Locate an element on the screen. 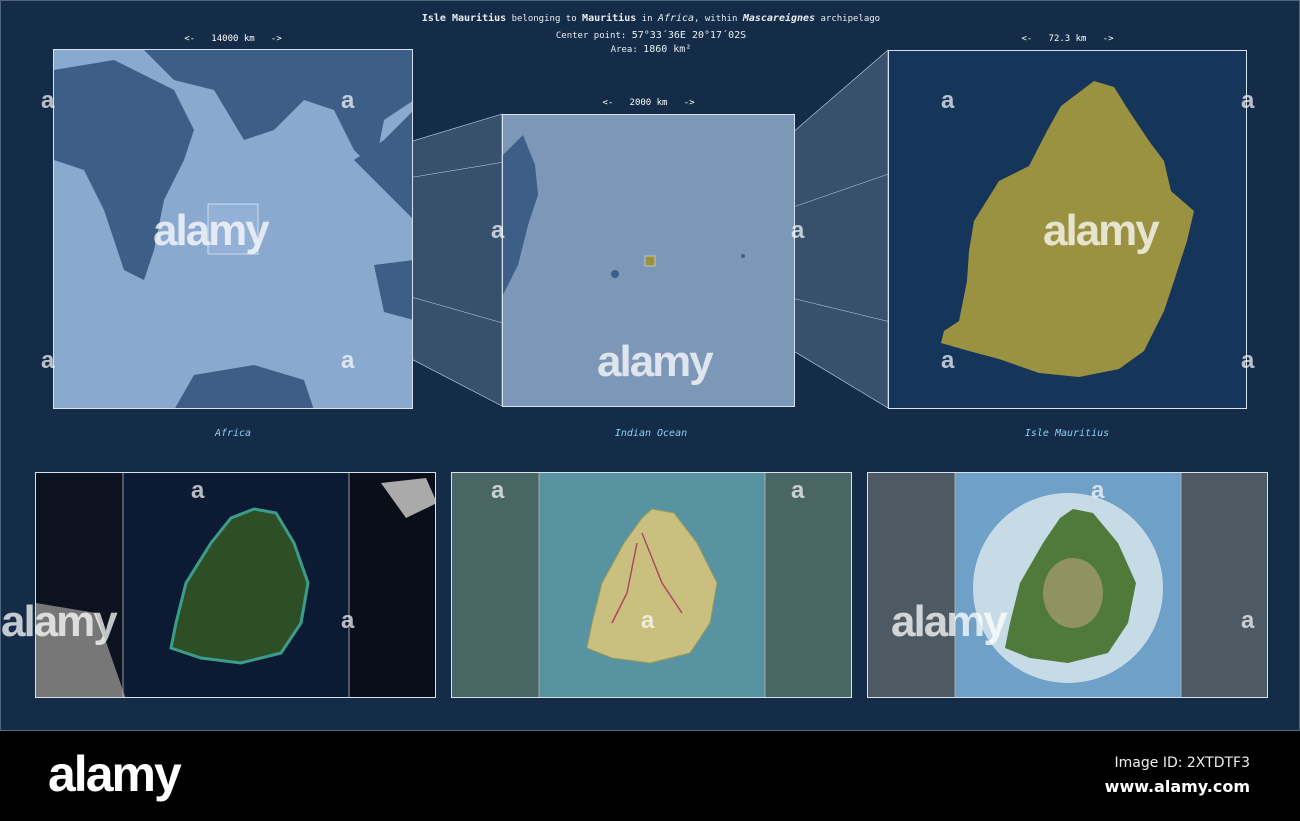 This screenshot has width=1300, height=821. scale-bar-indian-ocean: <- 2000 km -> is located at coordinates (648, 103).